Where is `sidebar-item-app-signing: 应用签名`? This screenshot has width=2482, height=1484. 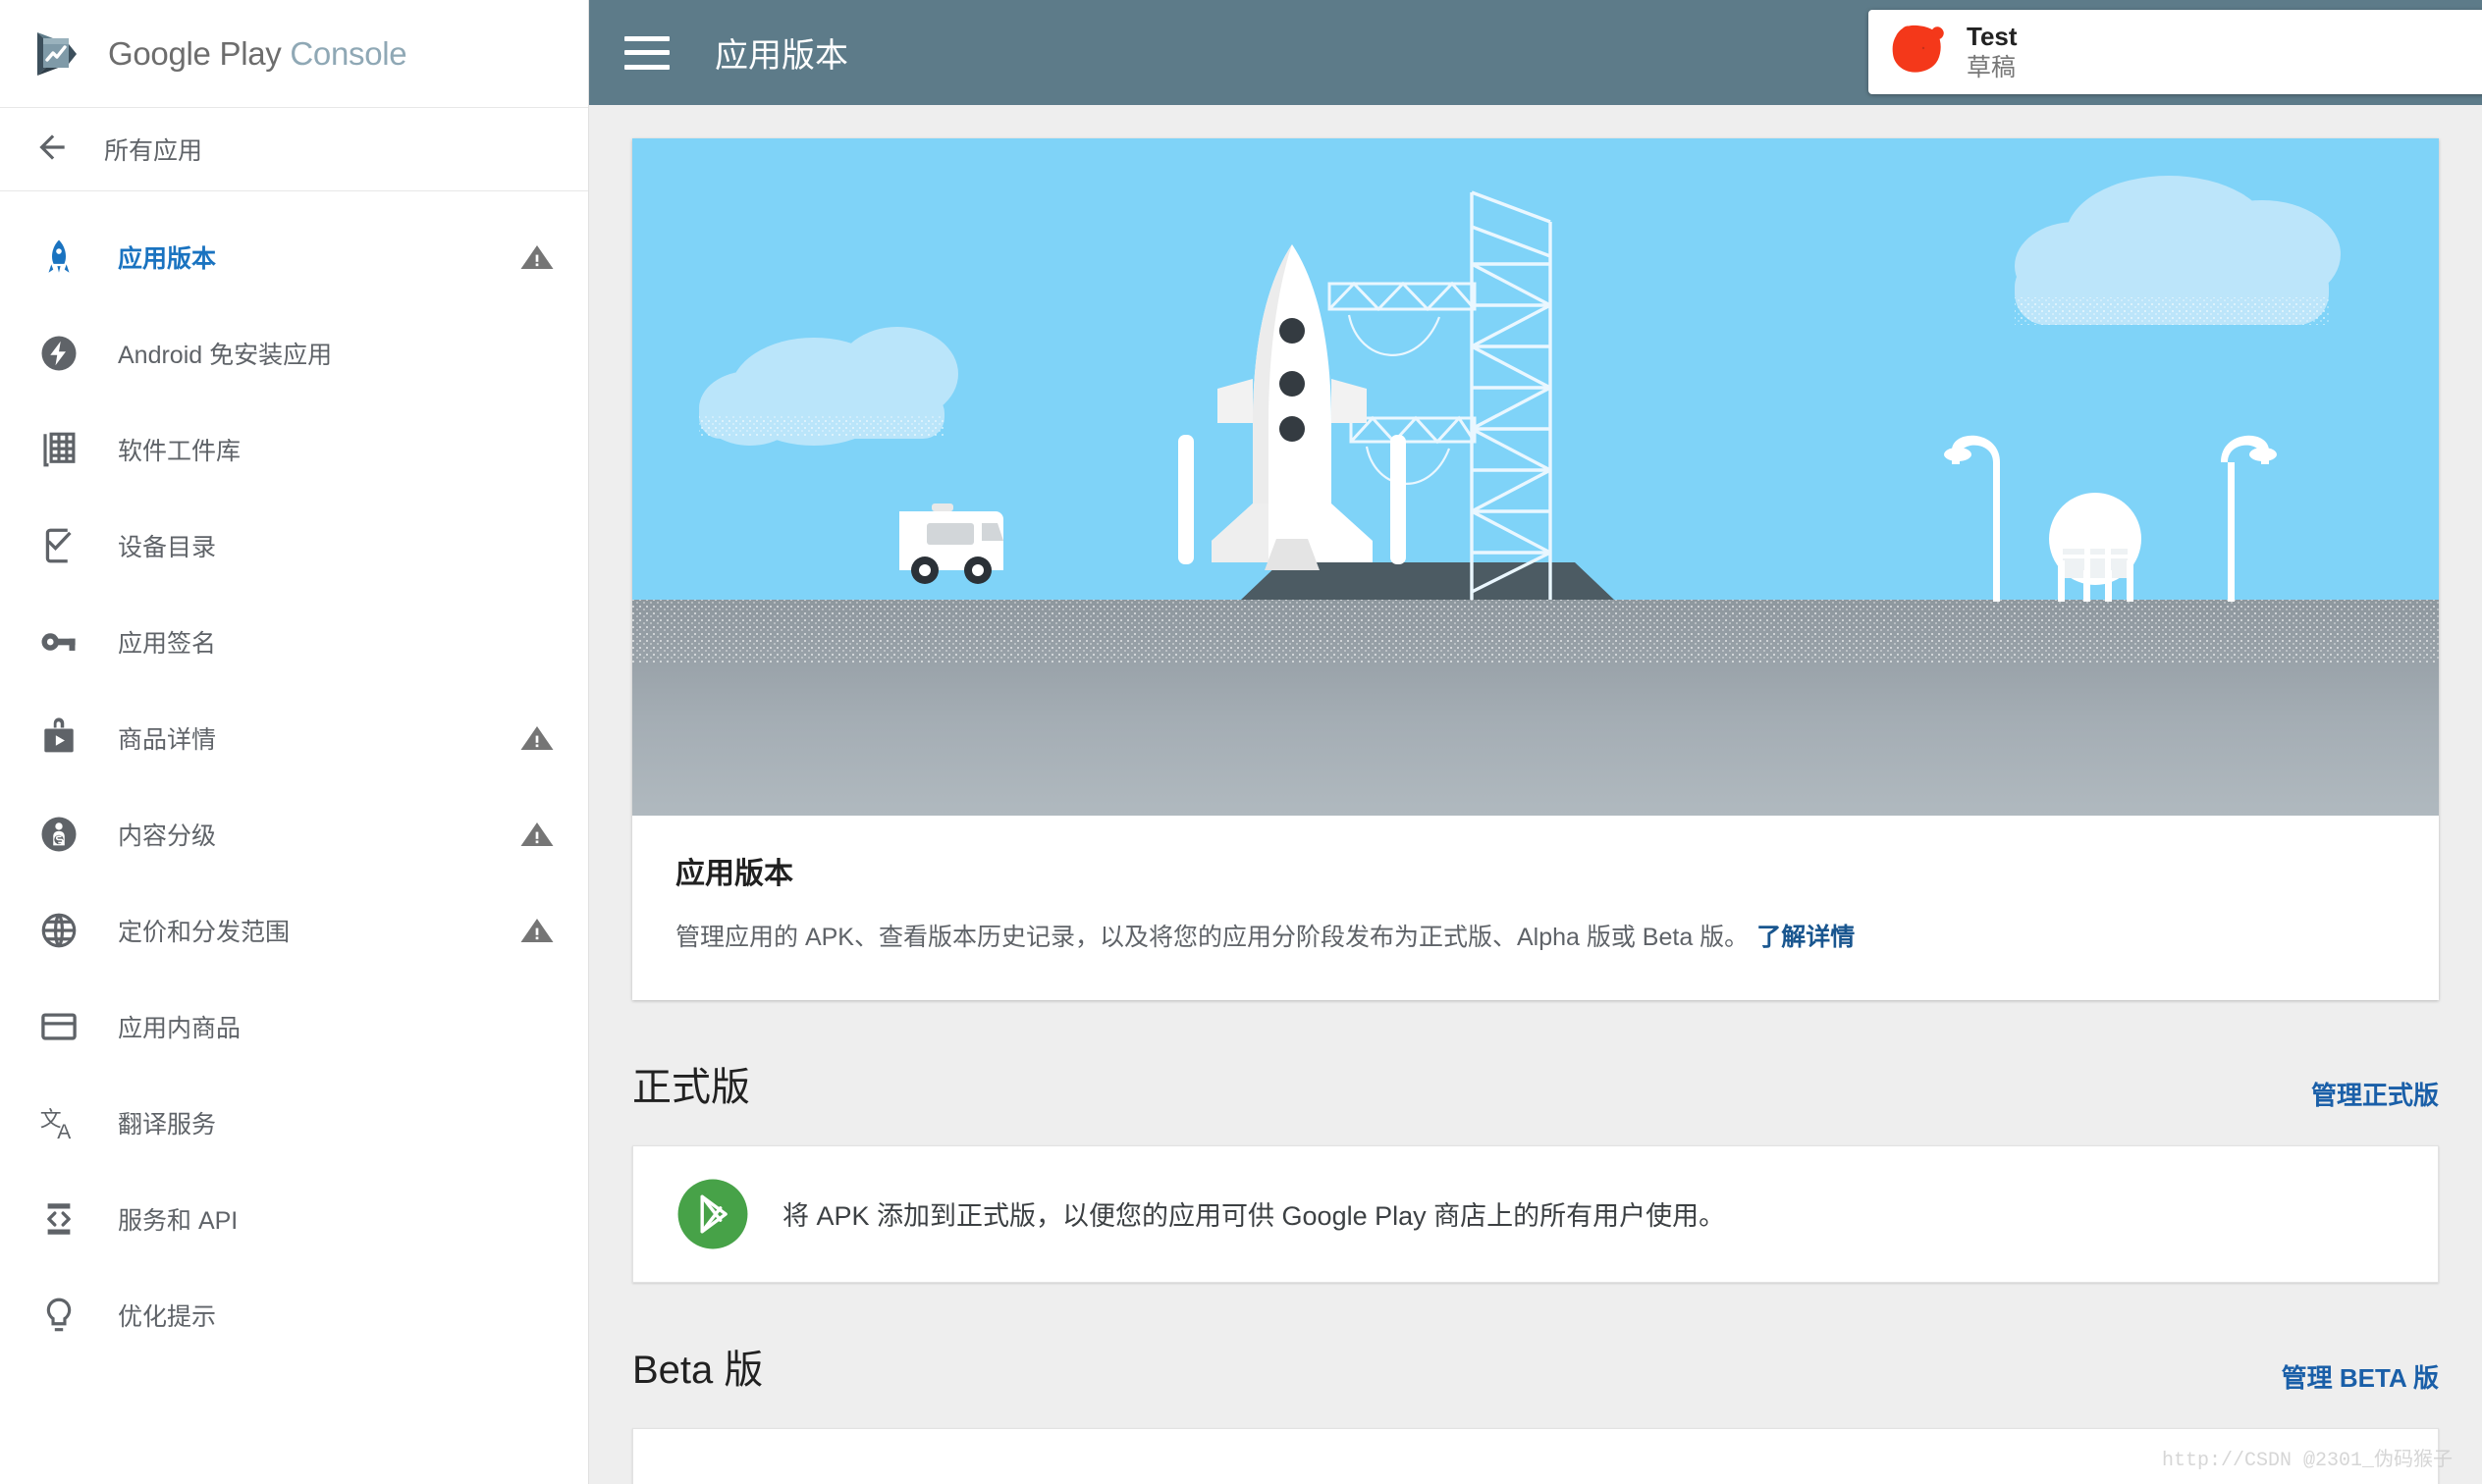 sidebar-item-app-signing: 应用签名 is located at coordinates (294, 642).